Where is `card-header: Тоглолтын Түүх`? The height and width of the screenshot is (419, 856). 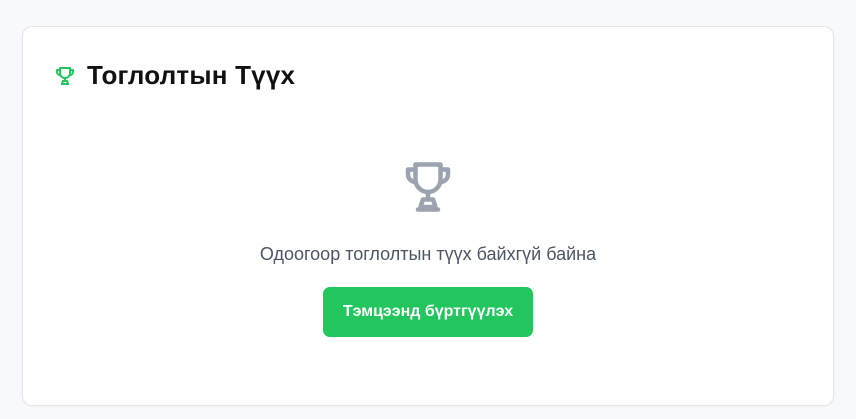
card-header: Тоглолтын Түүх is located at coordinates (174, 75).